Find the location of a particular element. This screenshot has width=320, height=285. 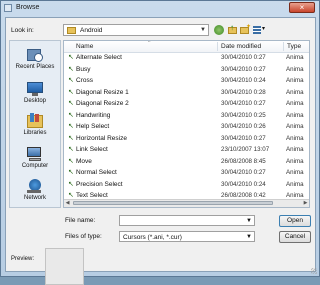

computer-icon is located at coordinates (35, 154).